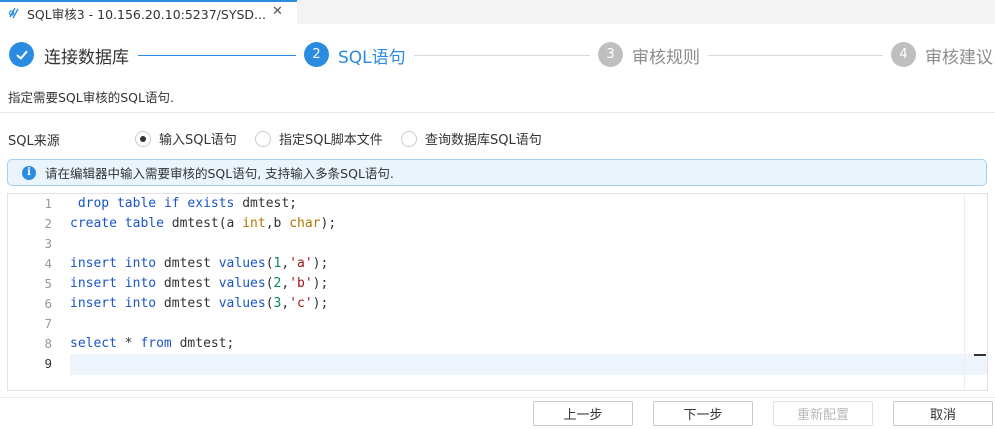  I want to click on step-3-label: 审核规则, so click(666, 58).